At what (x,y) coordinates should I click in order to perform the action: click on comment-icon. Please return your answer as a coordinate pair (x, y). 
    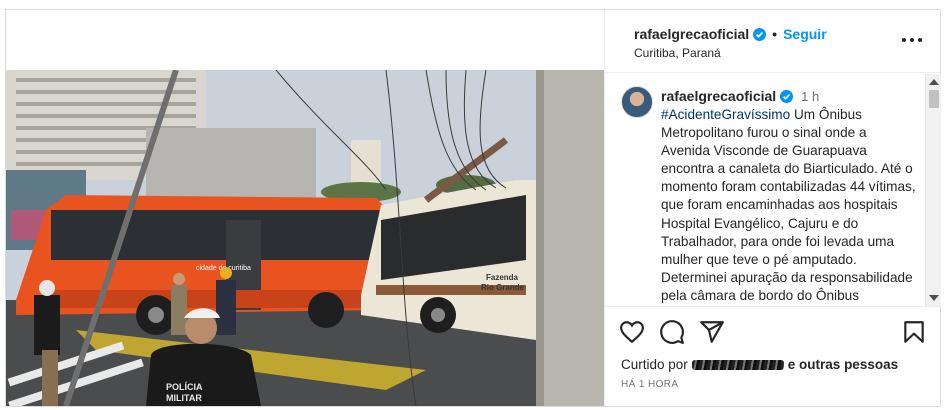
    Looking at the image, I should click on (672, 332).